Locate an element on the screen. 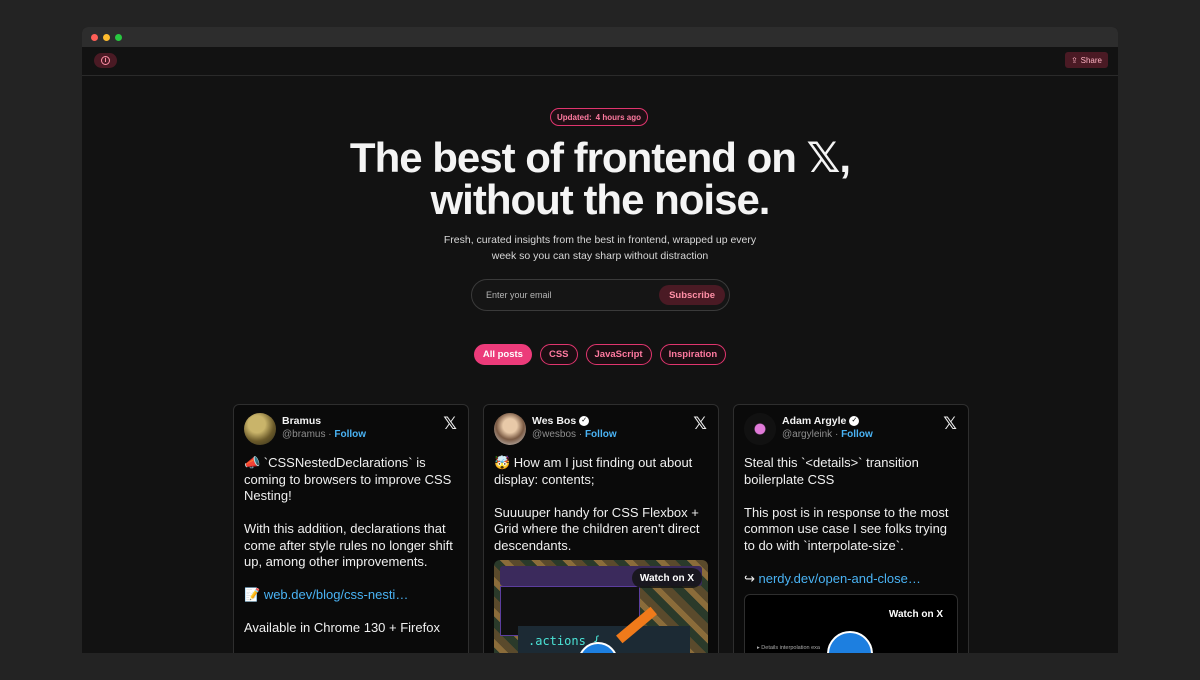 Image resolution: width=1200 pixels, height=680 pixels. play-icon is located at coordinates (850, 642).